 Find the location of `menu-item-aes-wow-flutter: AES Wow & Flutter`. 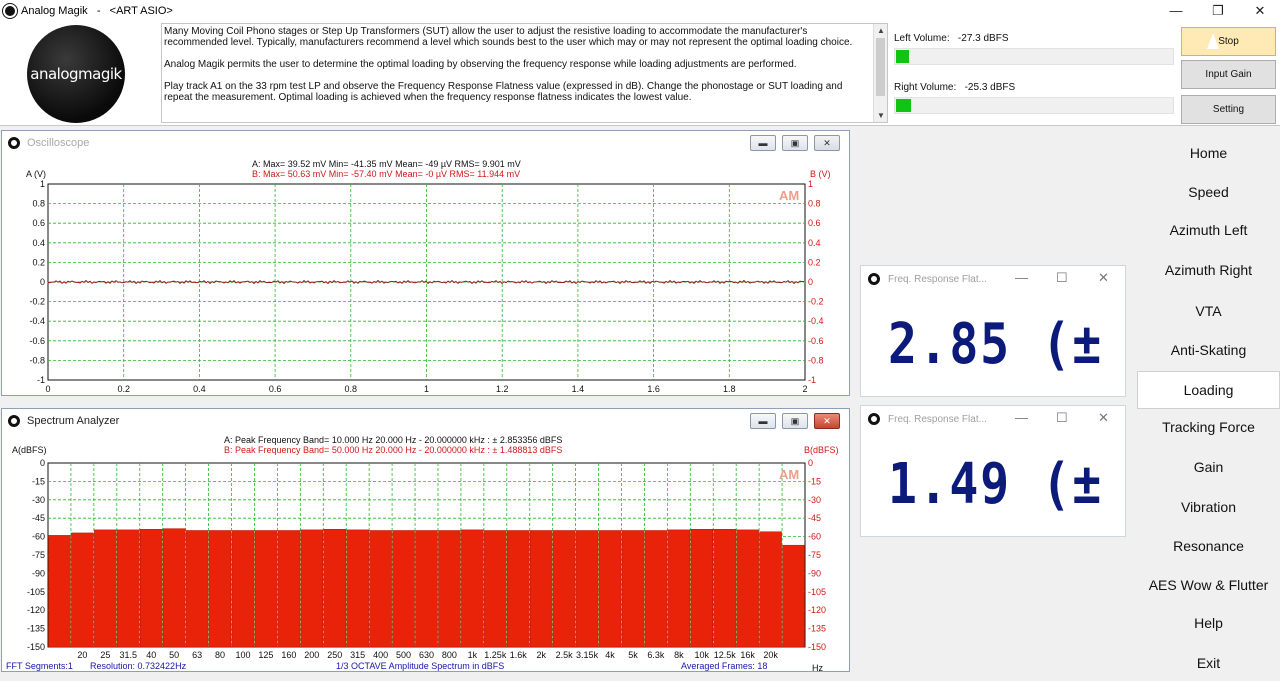

menu-item-aes-wow-flutter: AES Wow & Flutter is located at coordinates (1208, 585).